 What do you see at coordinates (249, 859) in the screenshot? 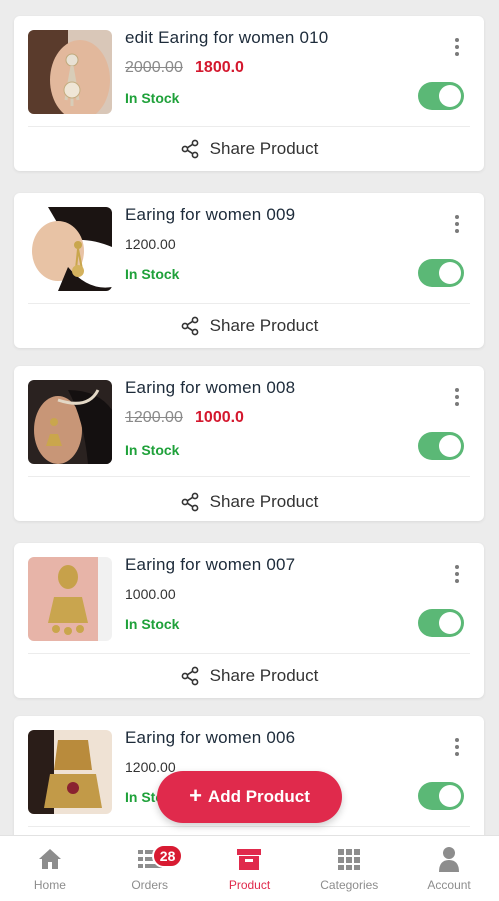
I see `product-box-icon` at bounding box center [249, 859].